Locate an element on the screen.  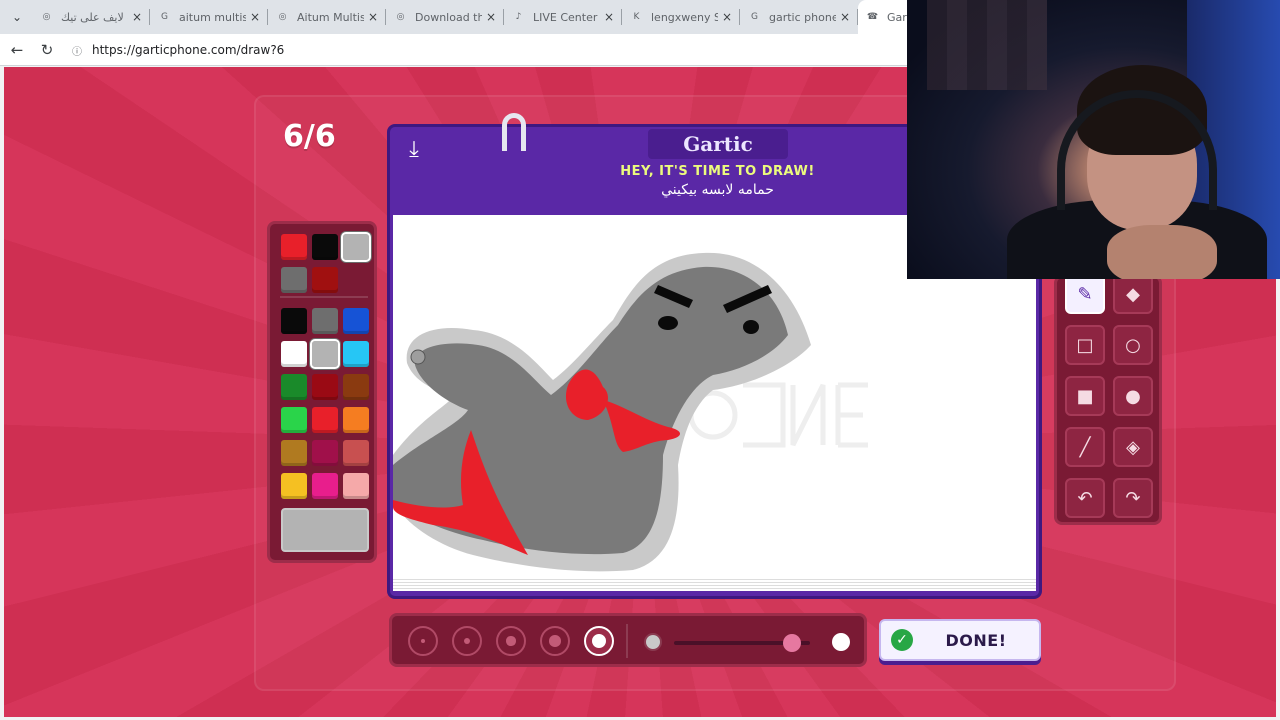
sketchbook-pages is located at coordinates (714, 584).